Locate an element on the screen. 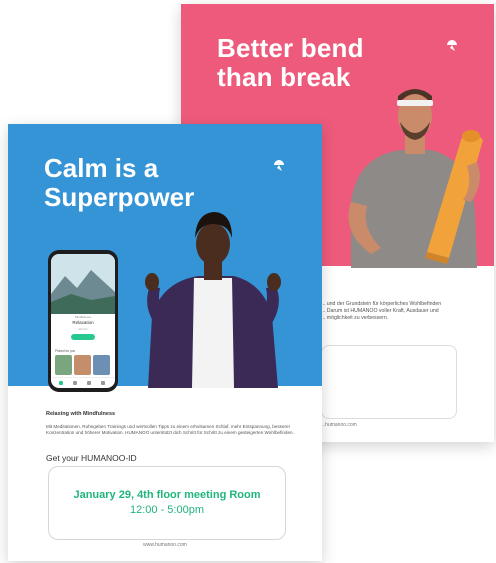 Image resolution: width=496 pixels, height=563 pixels. front-flyer-url: www.humanoo.com is located at coordinates (165, 545).